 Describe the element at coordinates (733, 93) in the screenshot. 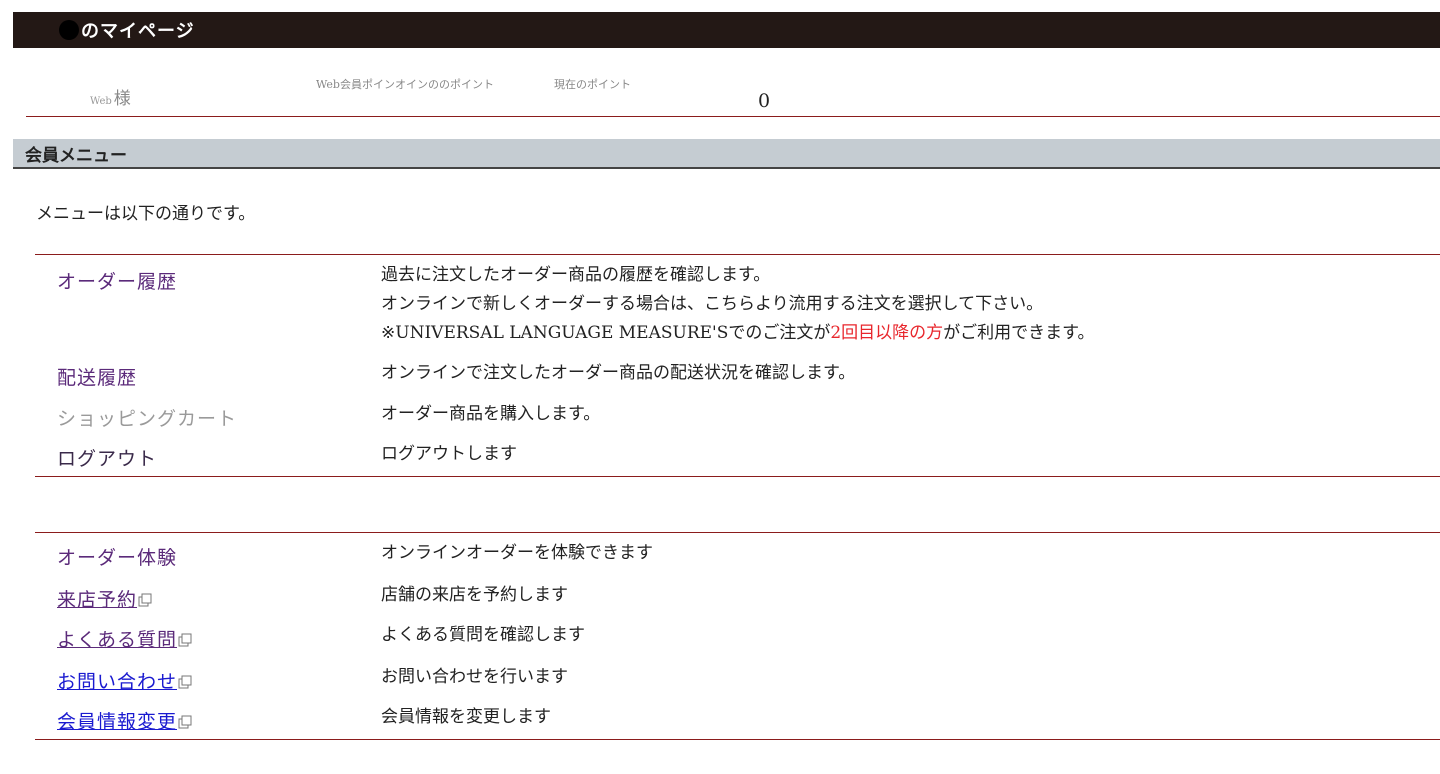

I see `member-points-area: Web 様 Web会員ポインオインののポイント 現在のポイント 0` at that location.